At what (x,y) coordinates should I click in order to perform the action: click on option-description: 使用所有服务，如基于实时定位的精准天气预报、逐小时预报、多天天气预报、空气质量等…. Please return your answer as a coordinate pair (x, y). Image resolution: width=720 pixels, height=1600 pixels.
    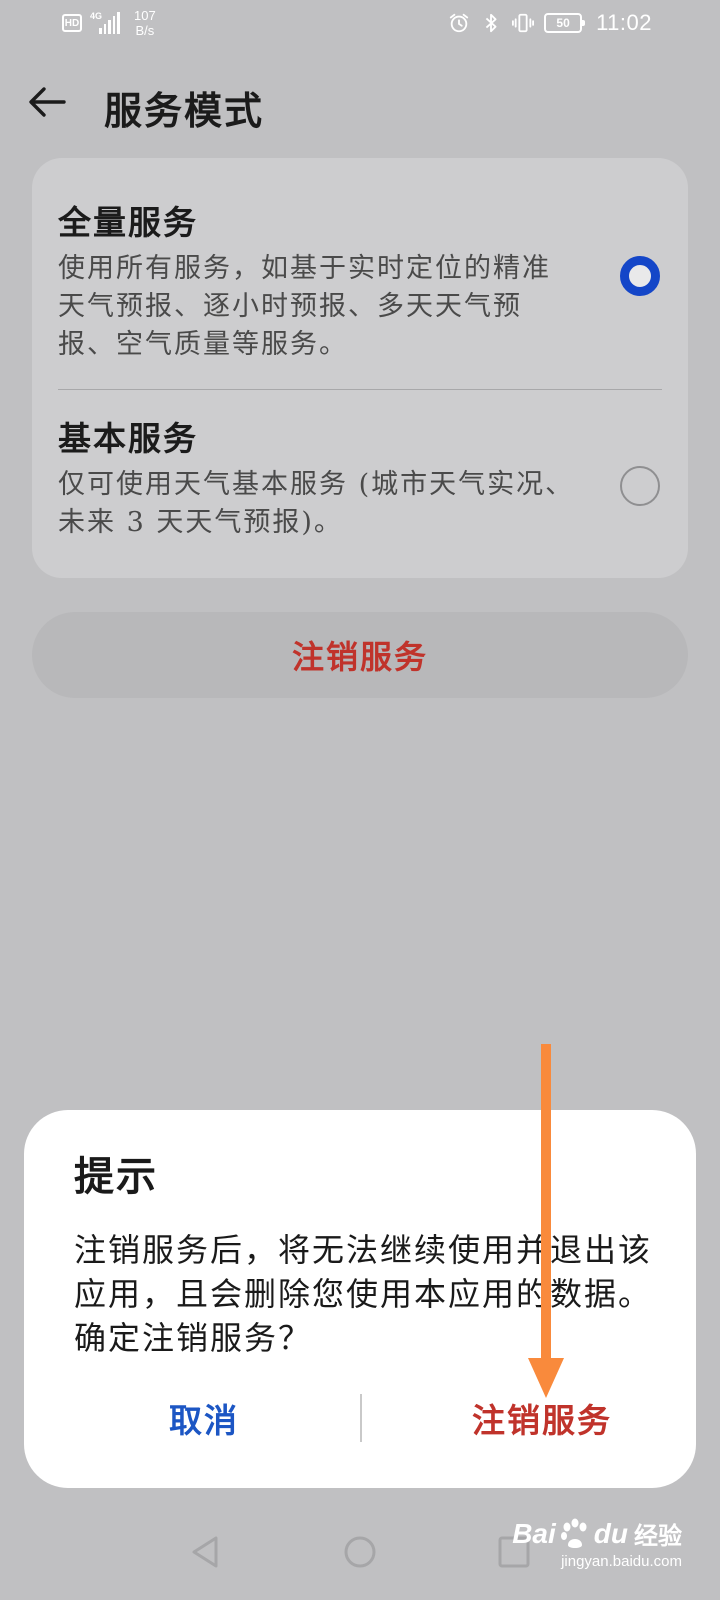
    Looking at the image, I should click on (304, 306).